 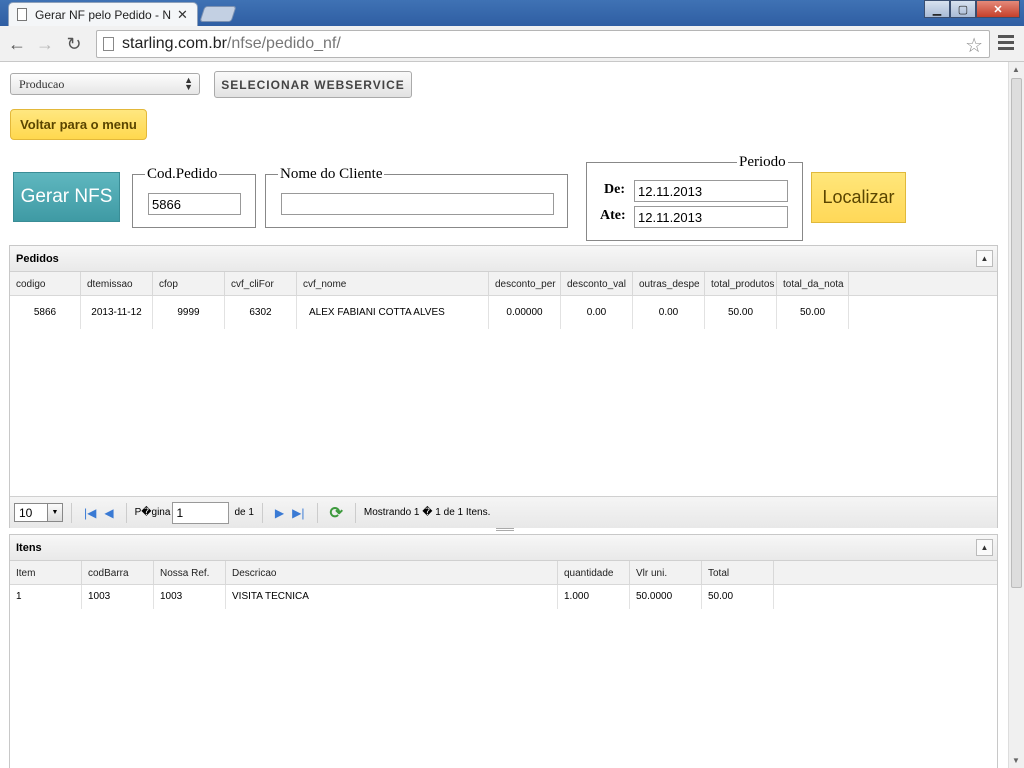 I want to click on items-col-total: Total, so click(x=738, y=572).